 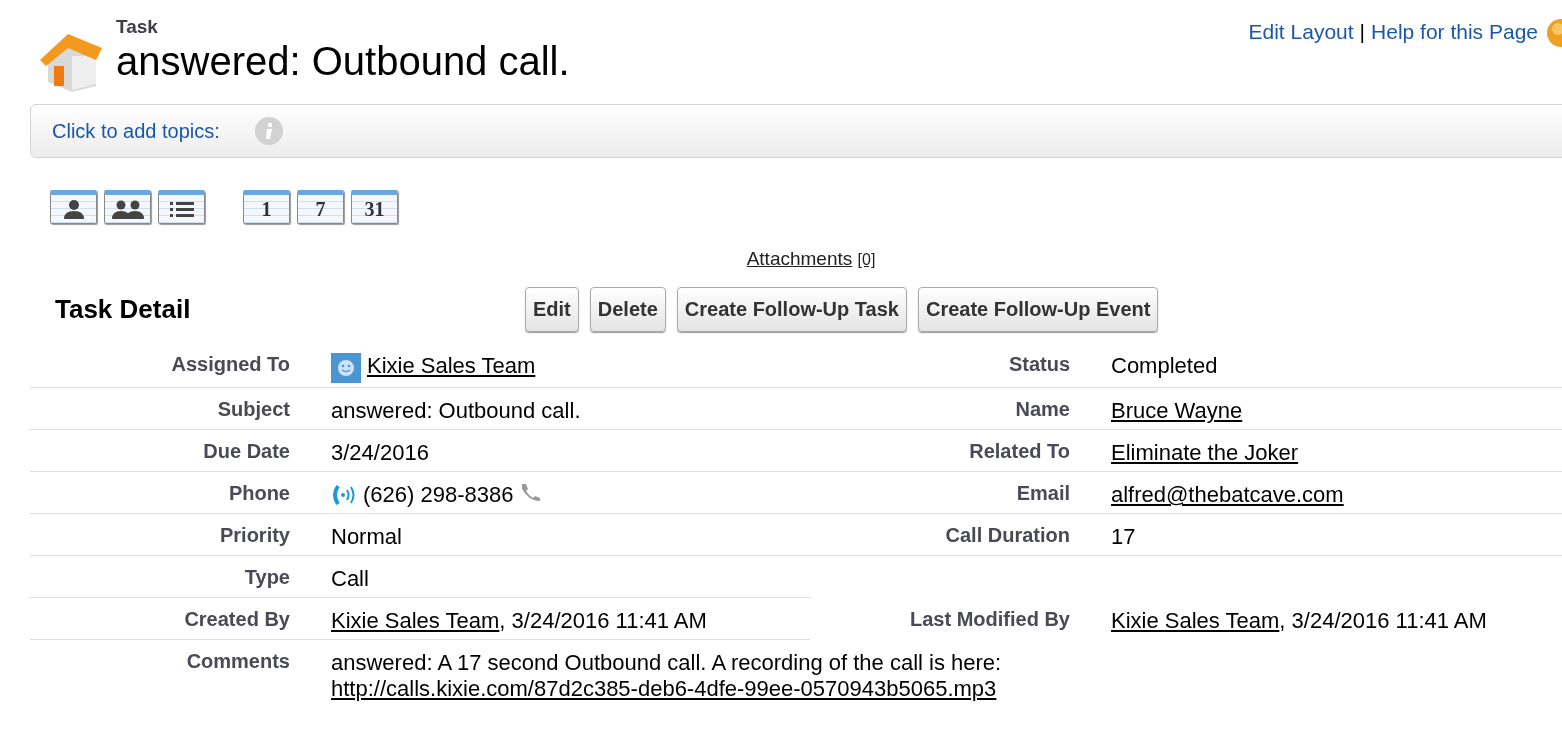 What do you see at coordinates (1301, 32) in the screenshot?
I see `edit-layout-link: Edit Layout` at bounding box center [1301, 32].